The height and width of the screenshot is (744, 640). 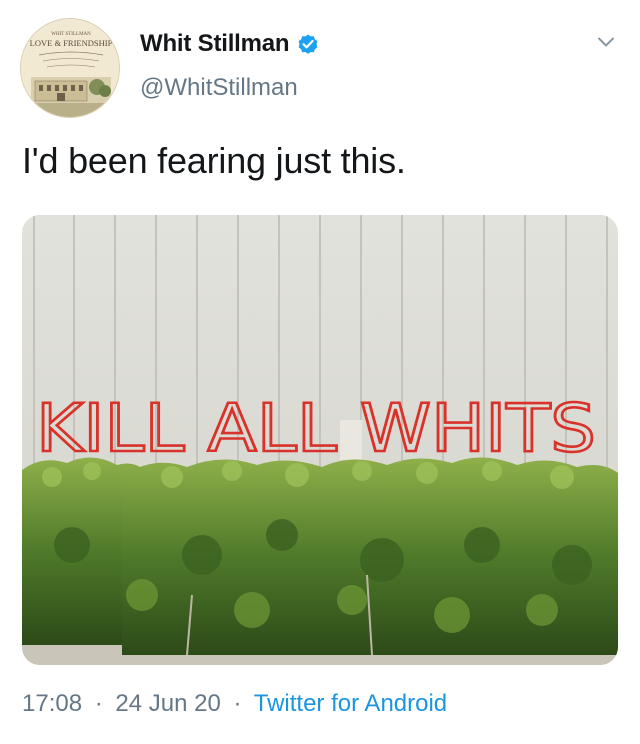 I want to click on avatar-top-text: WHIT STILLMAN, so click(x=71, y=34).